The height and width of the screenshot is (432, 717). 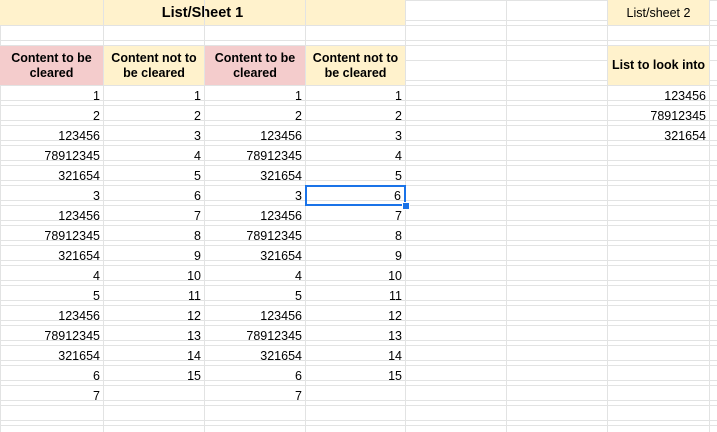 I want to click on sheet2-cell: 78912345, so click(x=658, y=115).